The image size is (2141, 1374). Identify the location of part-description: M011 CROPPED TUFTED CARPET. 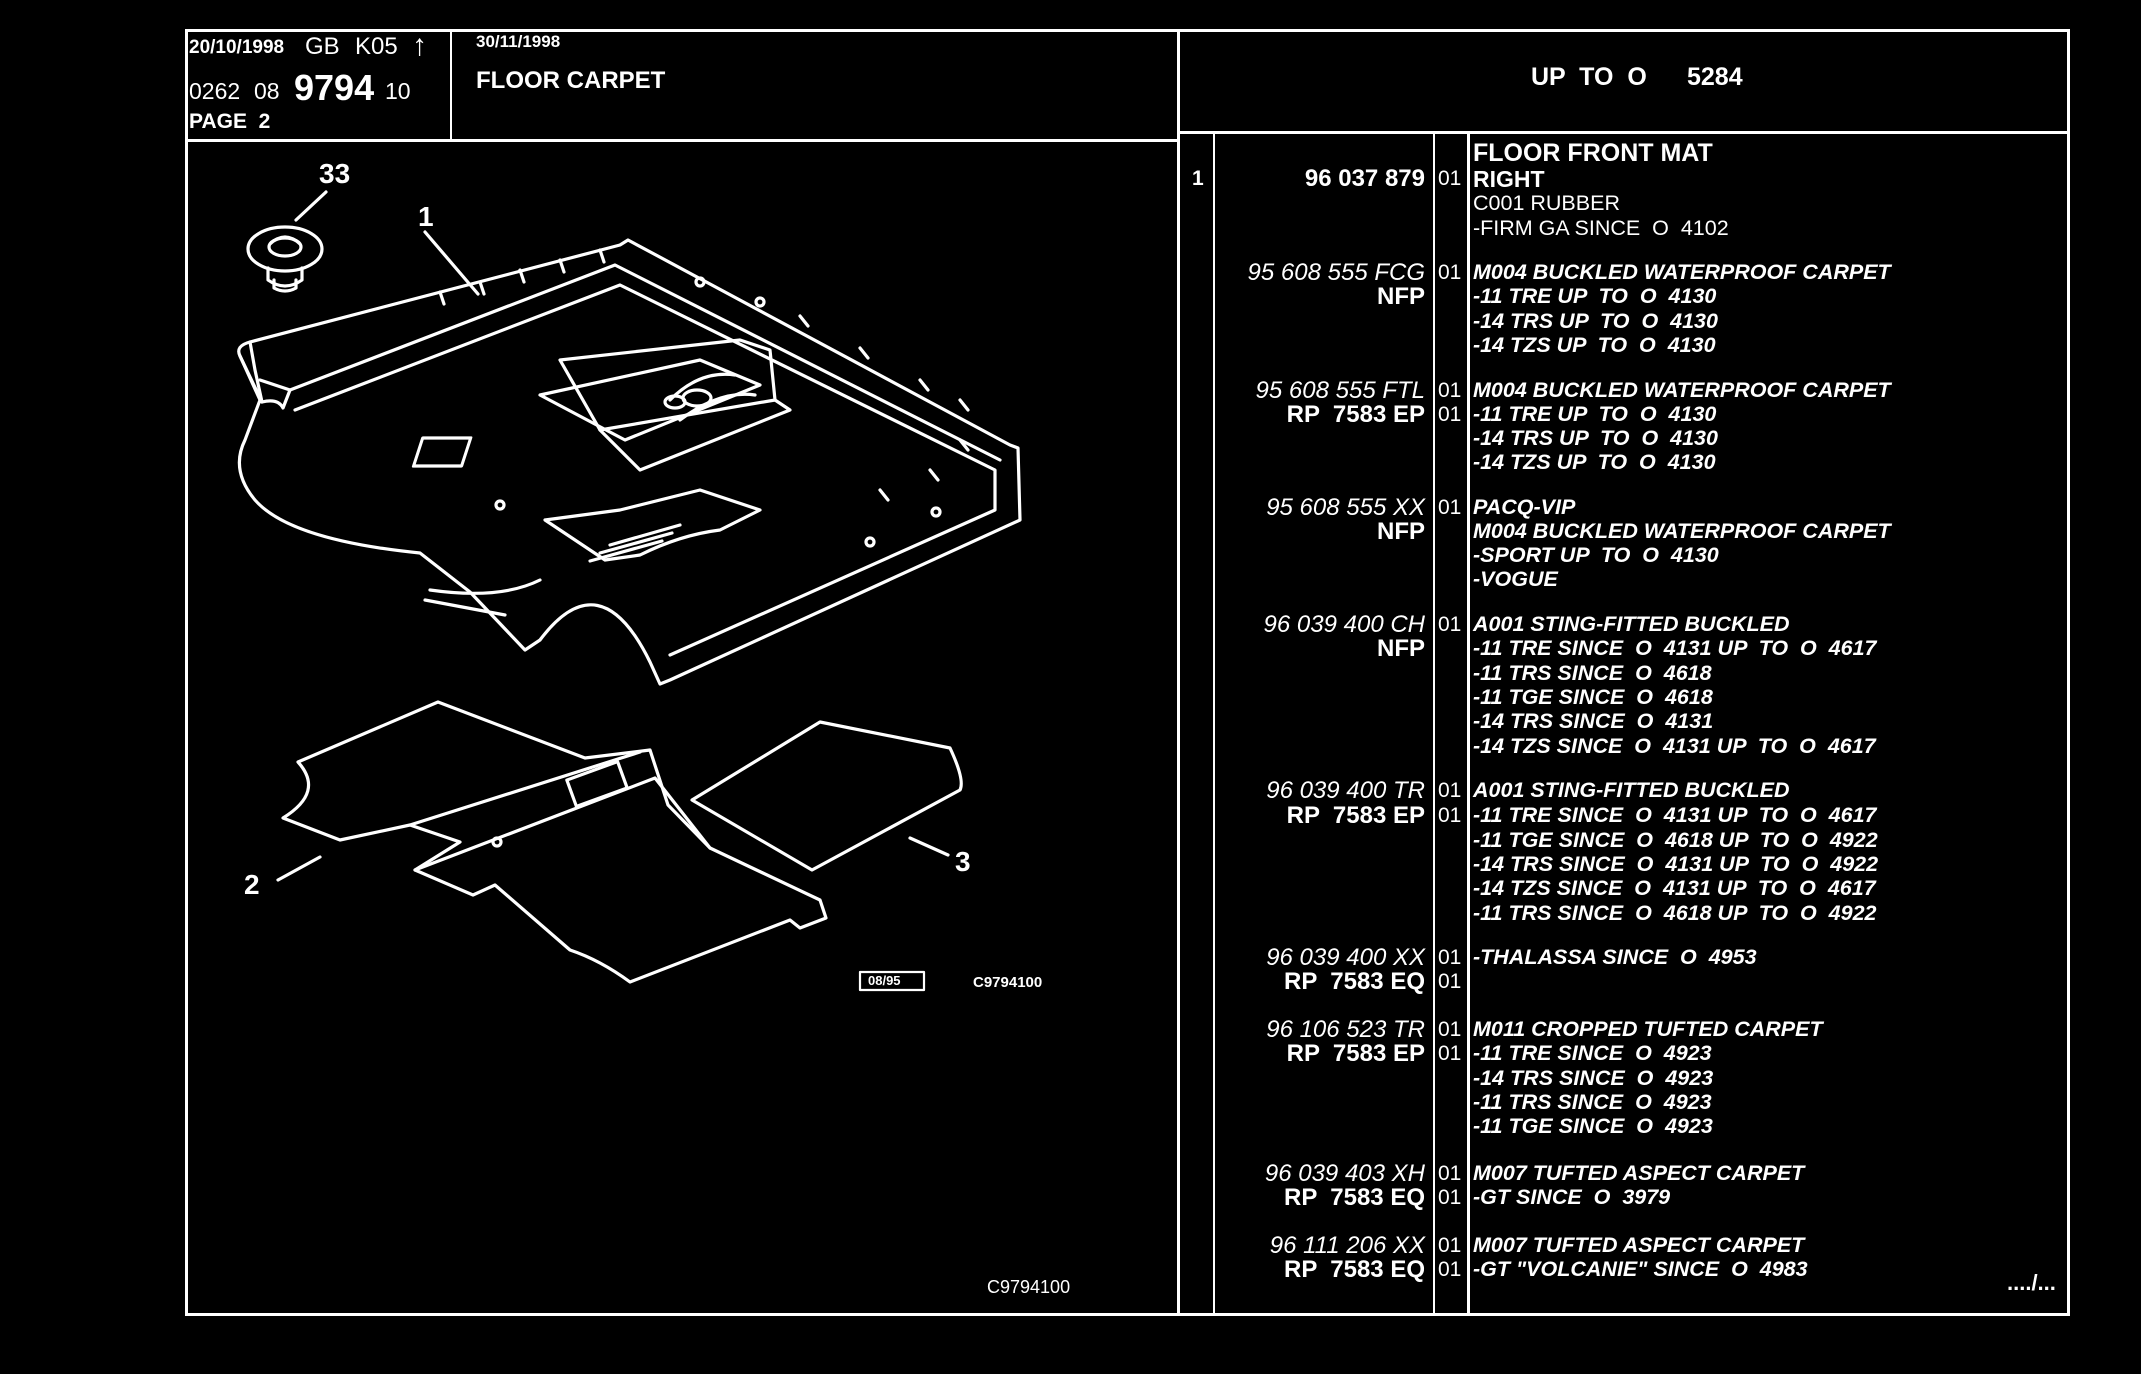
(1648, 1029).